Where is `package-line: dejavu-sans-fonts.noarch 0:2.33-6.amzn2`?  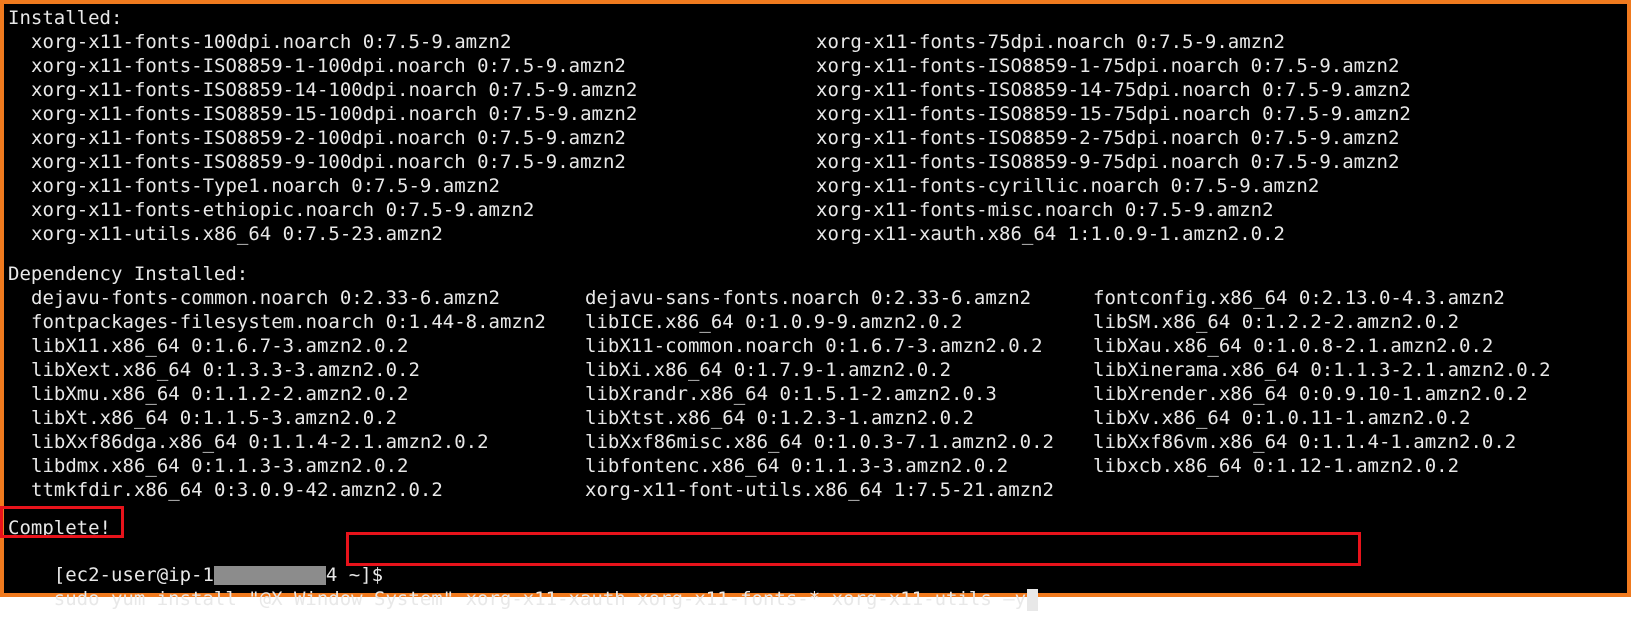 package-line: dejavu-sans-fonts.noarch 0:2.33-6.amzn2 is located at coordinates (808, 298).